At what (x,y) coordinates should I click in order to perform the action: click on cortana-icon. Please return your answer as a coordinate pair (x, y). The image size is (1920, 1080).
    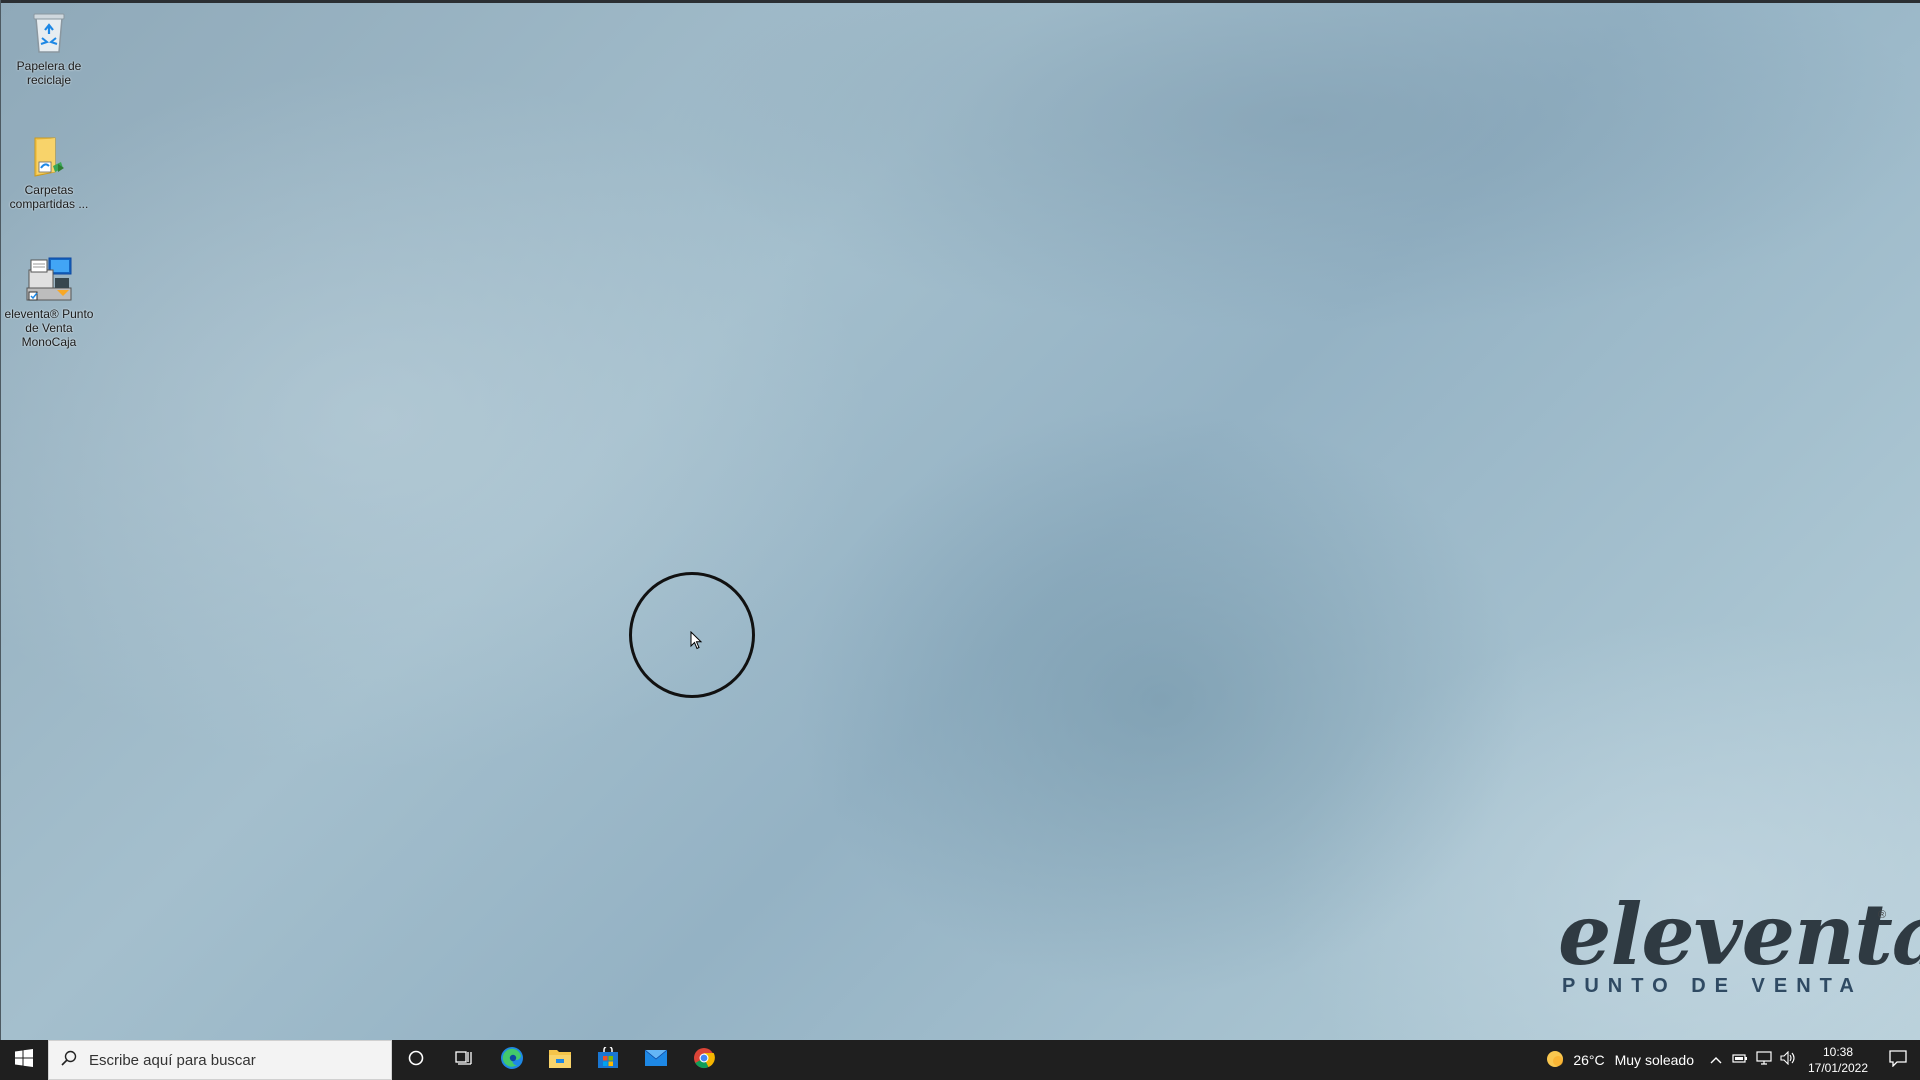
    Looking at the image, I should click on (416, 1060).